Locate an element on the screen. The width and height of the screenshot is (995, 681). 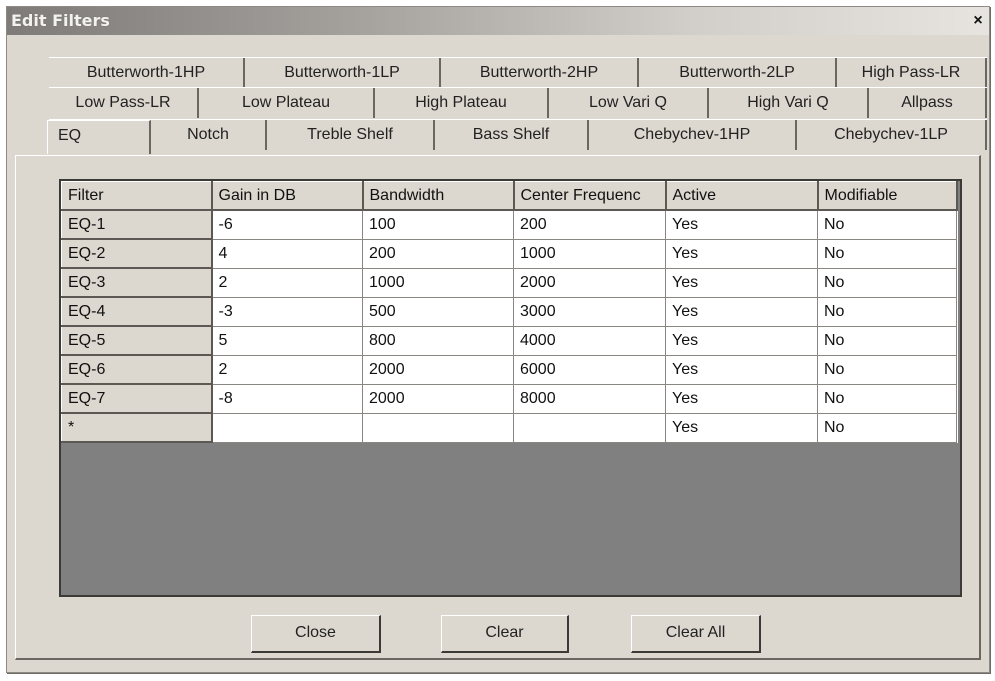
bandwidth-cell: 200 is located at coordinates (438, 253).